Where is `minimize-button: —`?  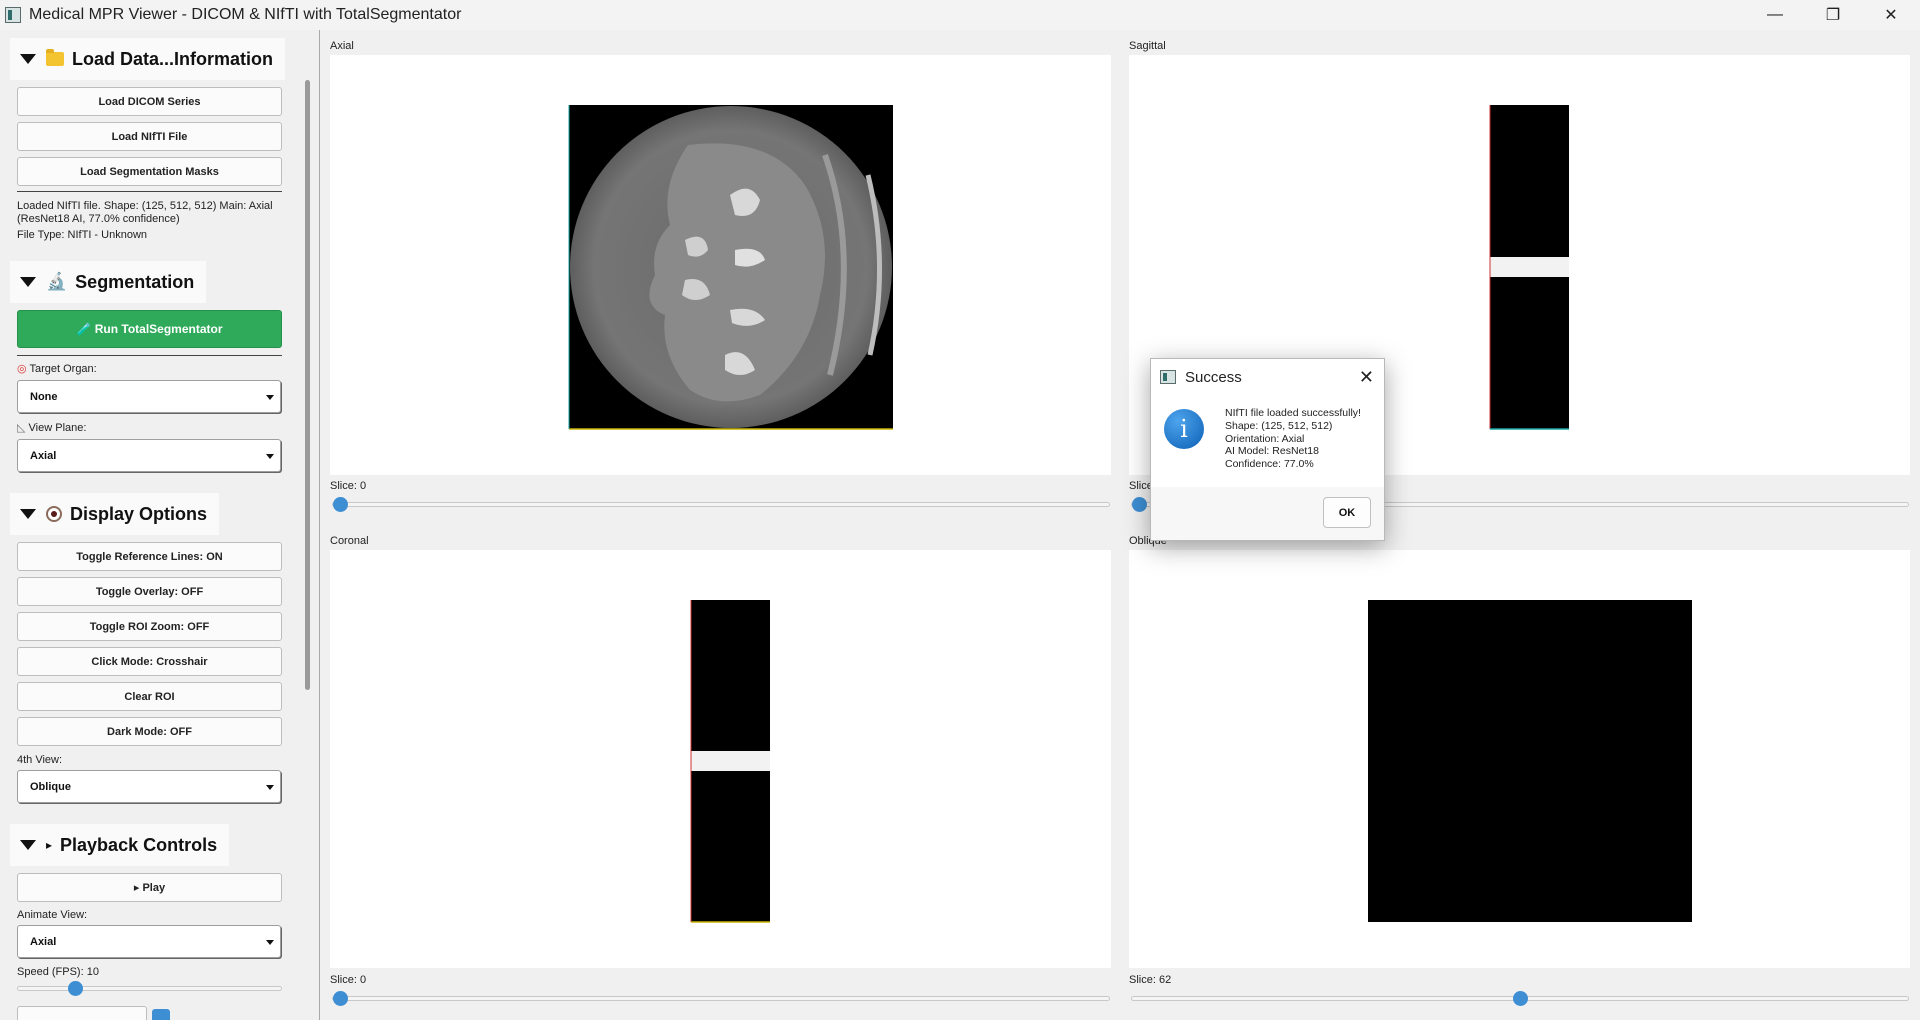
minimize-button: — is located at coordinates (1775, 15).